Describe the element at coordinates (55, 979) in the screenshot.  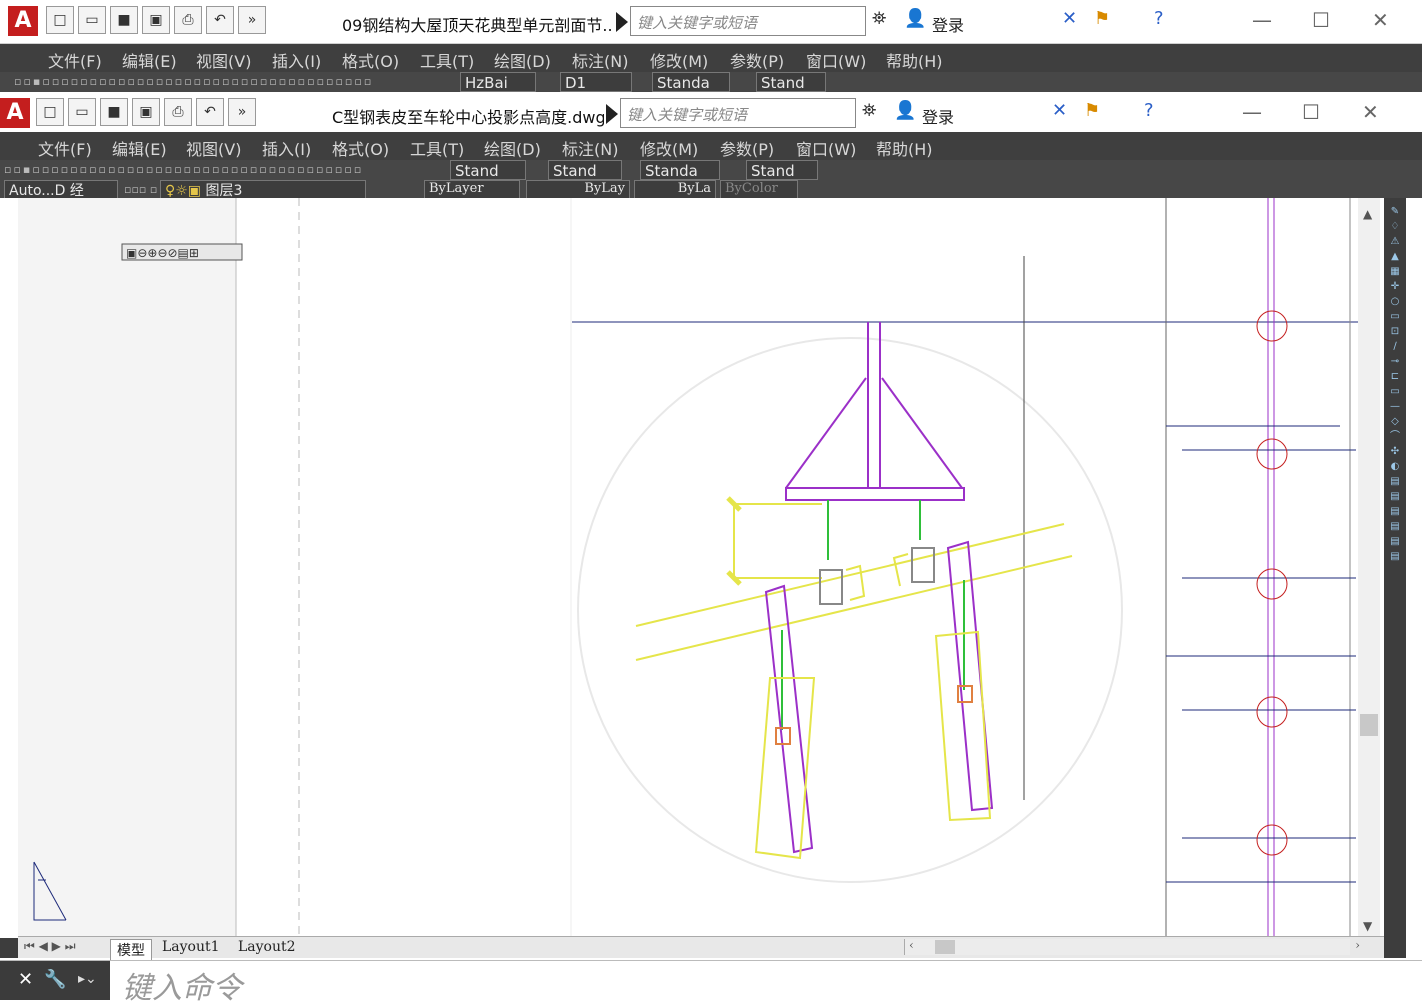
I see `wrench-icon: 🔧` at that location.